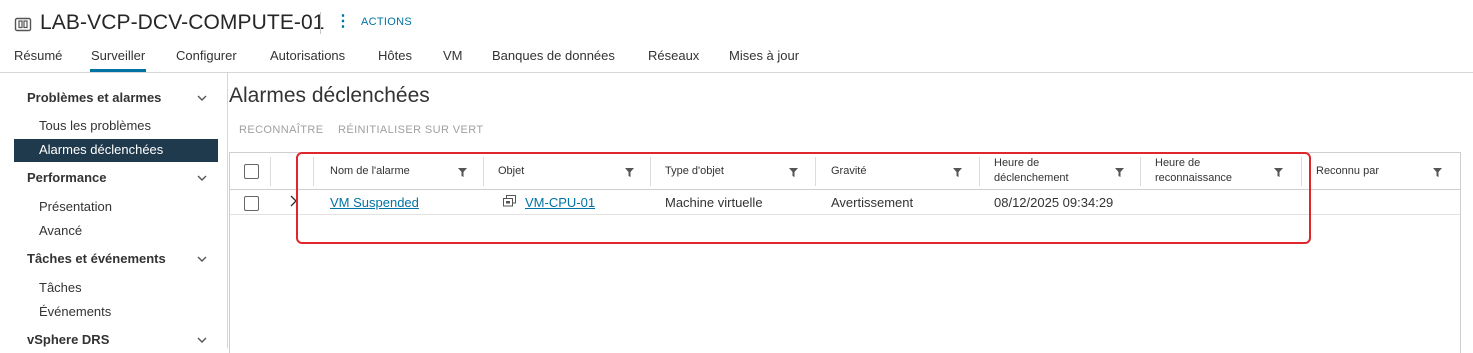  I want to click on content-title: Alarmes déclenchées, so click(329, 95).